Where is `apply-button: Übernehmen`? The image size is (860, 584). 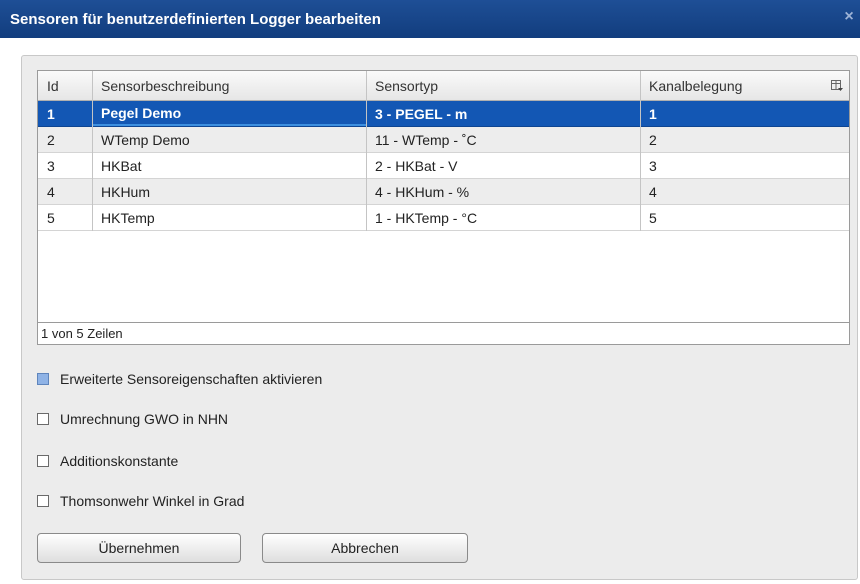
apply-button: Übernehmen is located at coordinates (139, 548).